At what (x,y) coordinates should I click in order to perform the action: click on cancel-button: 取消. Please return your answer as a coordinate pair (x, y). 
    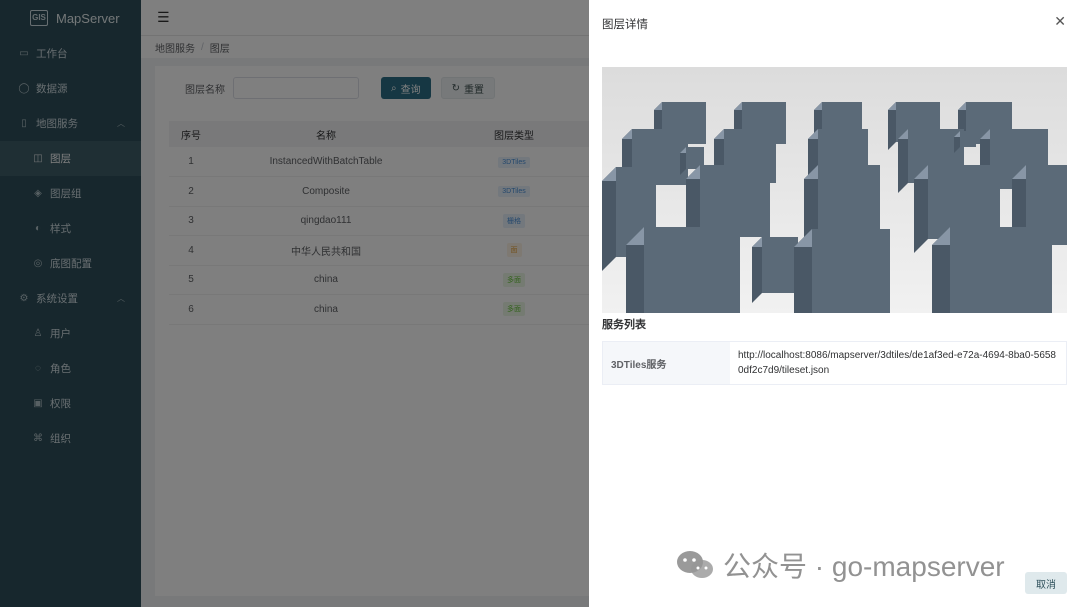
    Looking at the image, I should click on (1046, 583).